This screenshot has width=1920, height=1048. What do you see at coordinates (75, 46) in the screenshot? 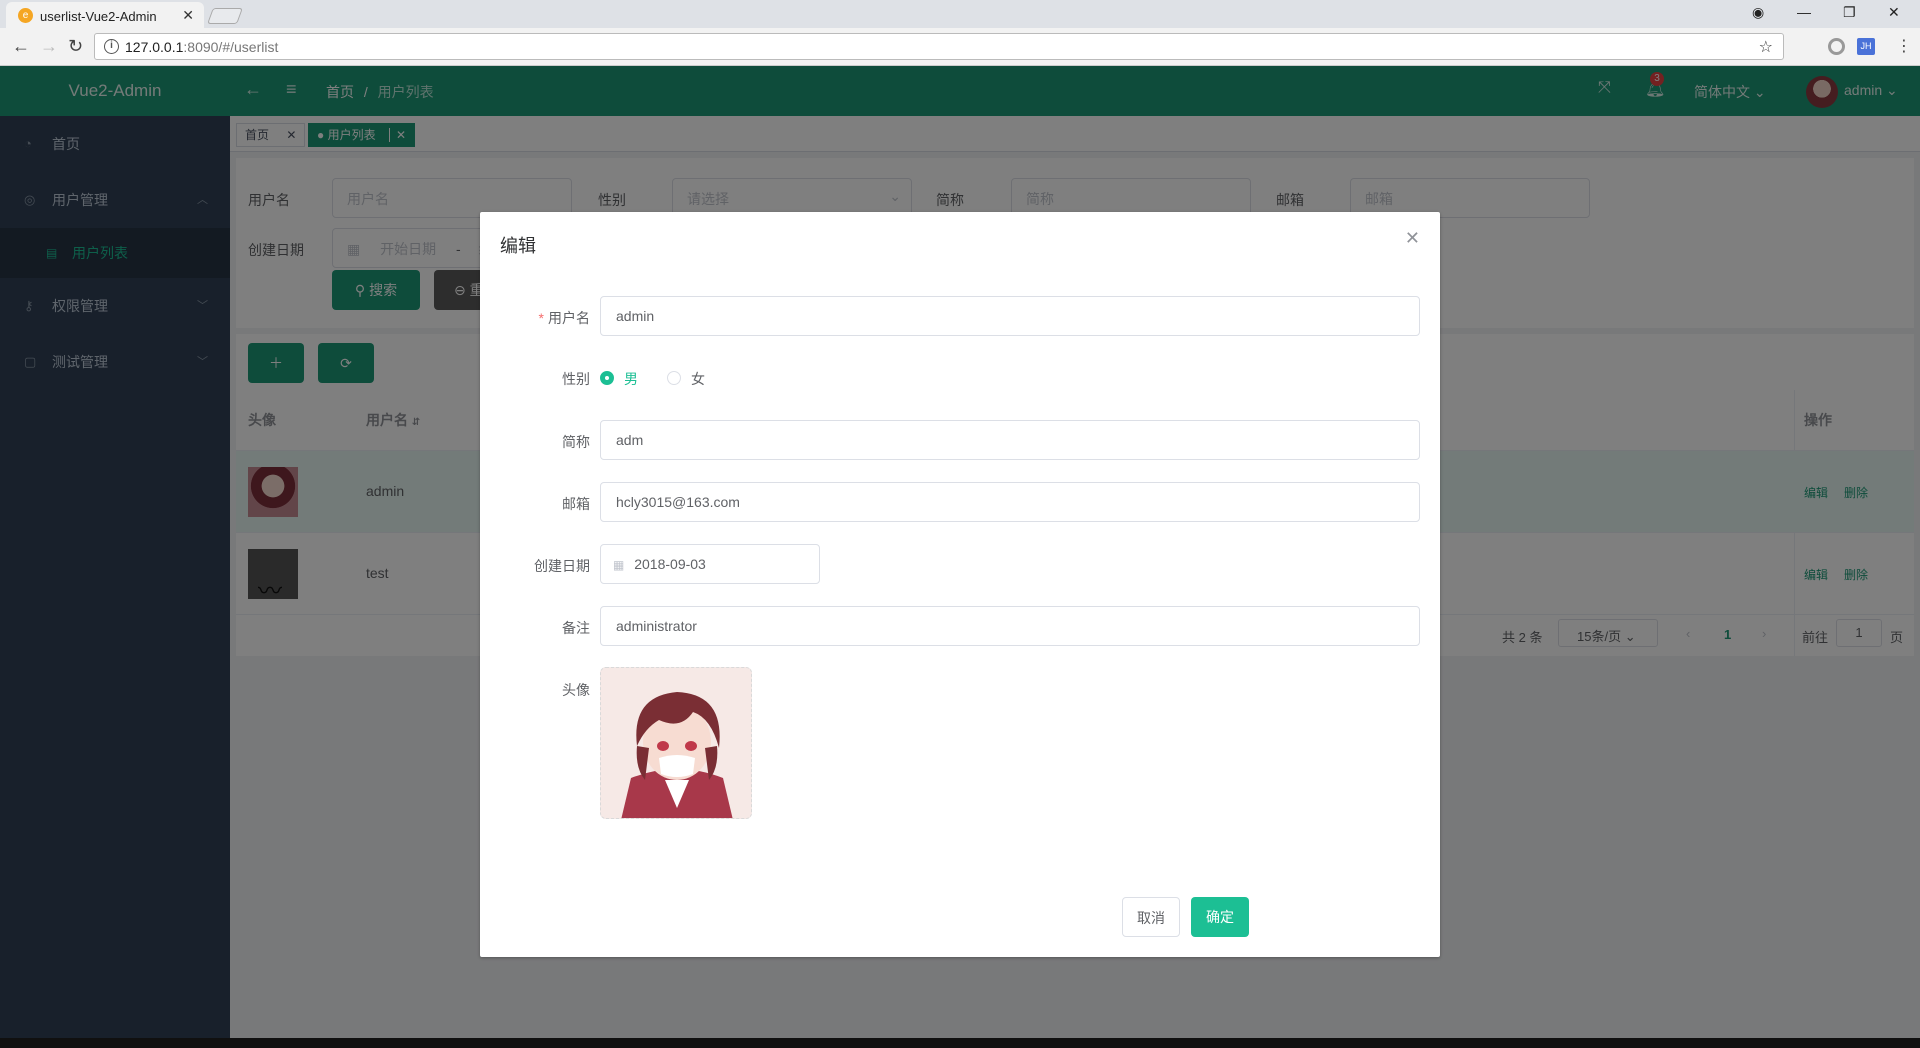
I see `reload-icon: ↻` at bounding box center [75, 46].